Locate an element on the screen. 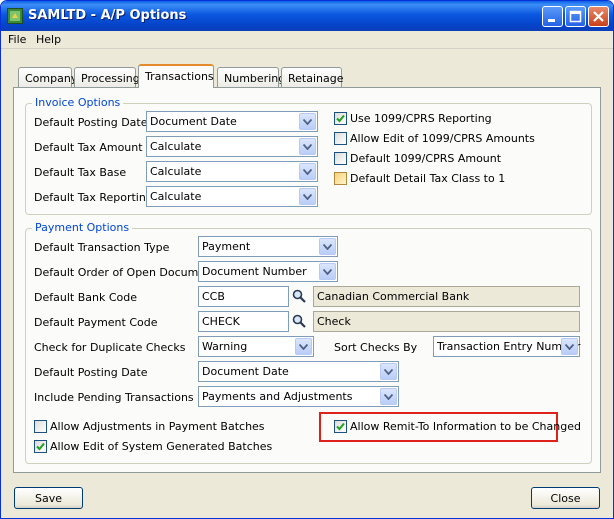  payment-description-field: Check is located at coordinates (446, 321).